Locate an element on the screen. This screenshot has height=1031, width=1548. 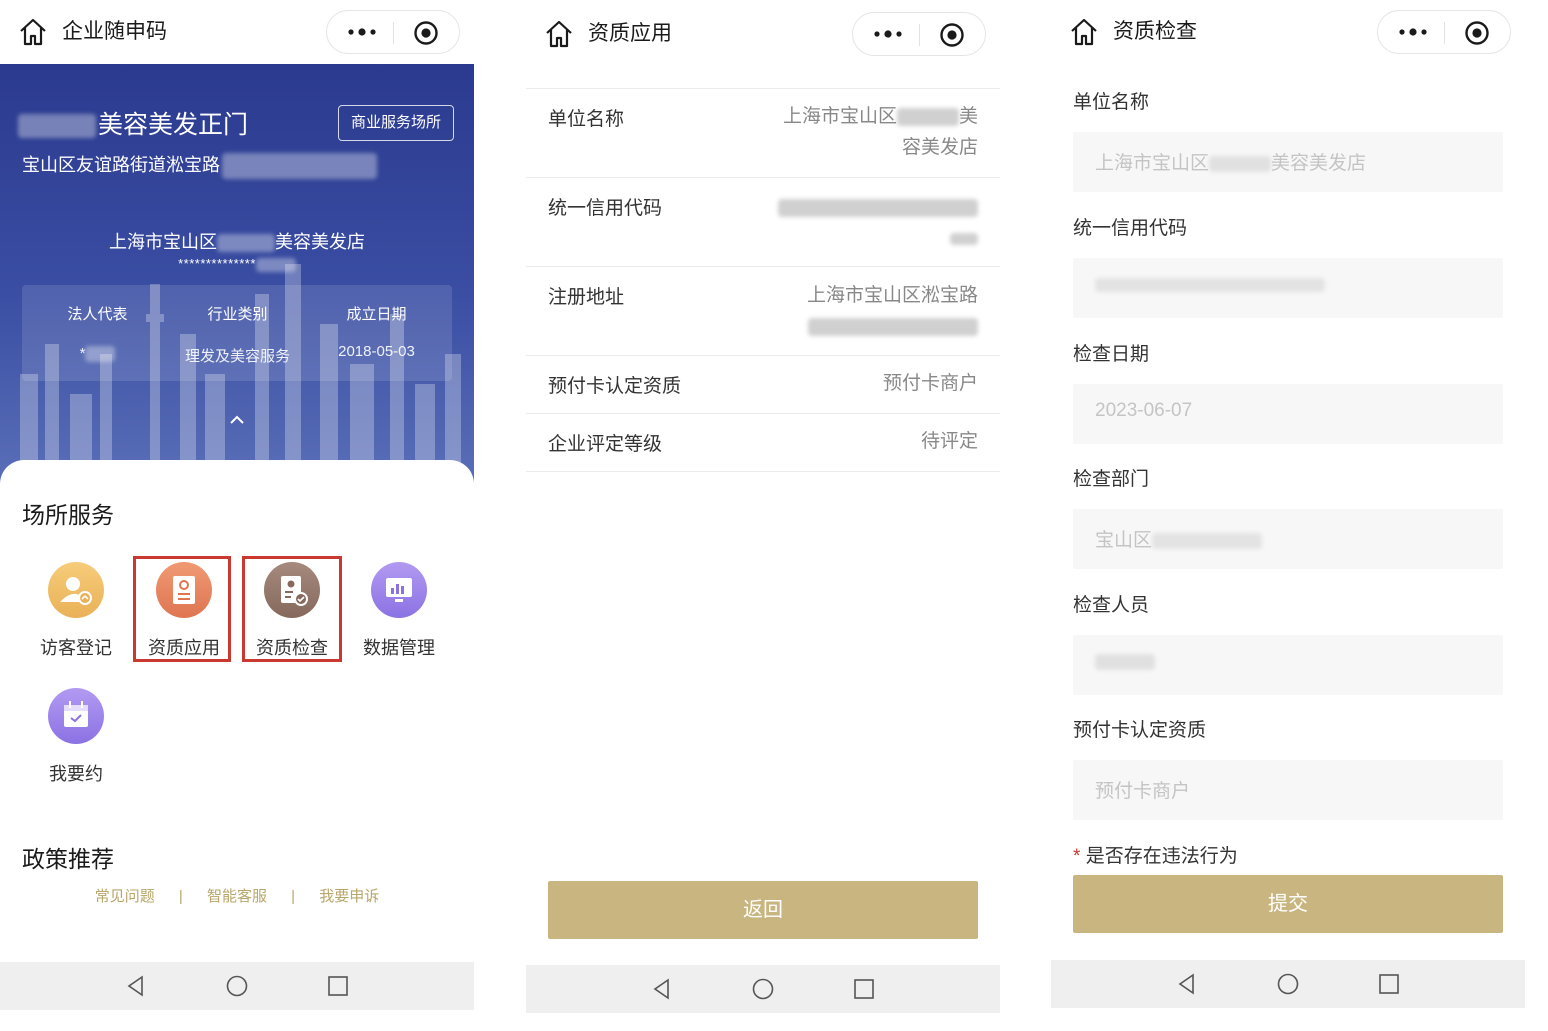
inspection-date-value: 2023-06-07 is located at coordinates (1144, 410).